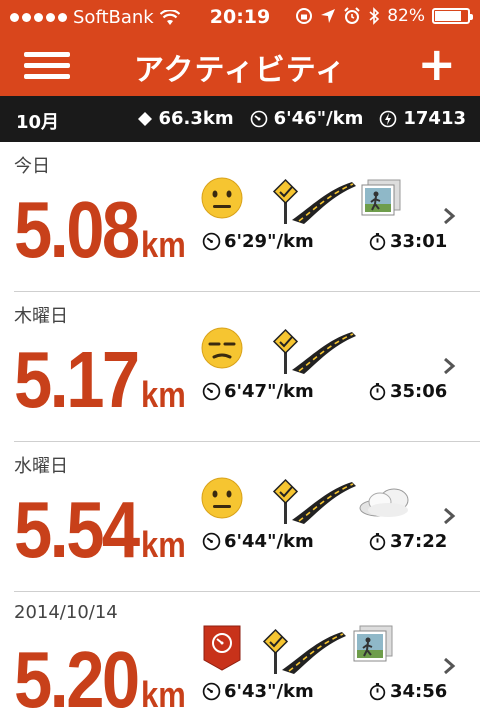 Image resolution: width=480 pixels, height=720 pixels. Describe the element at coordinates (406, 16) in the screenshot. I see `battery-percent: 82%` at that location.